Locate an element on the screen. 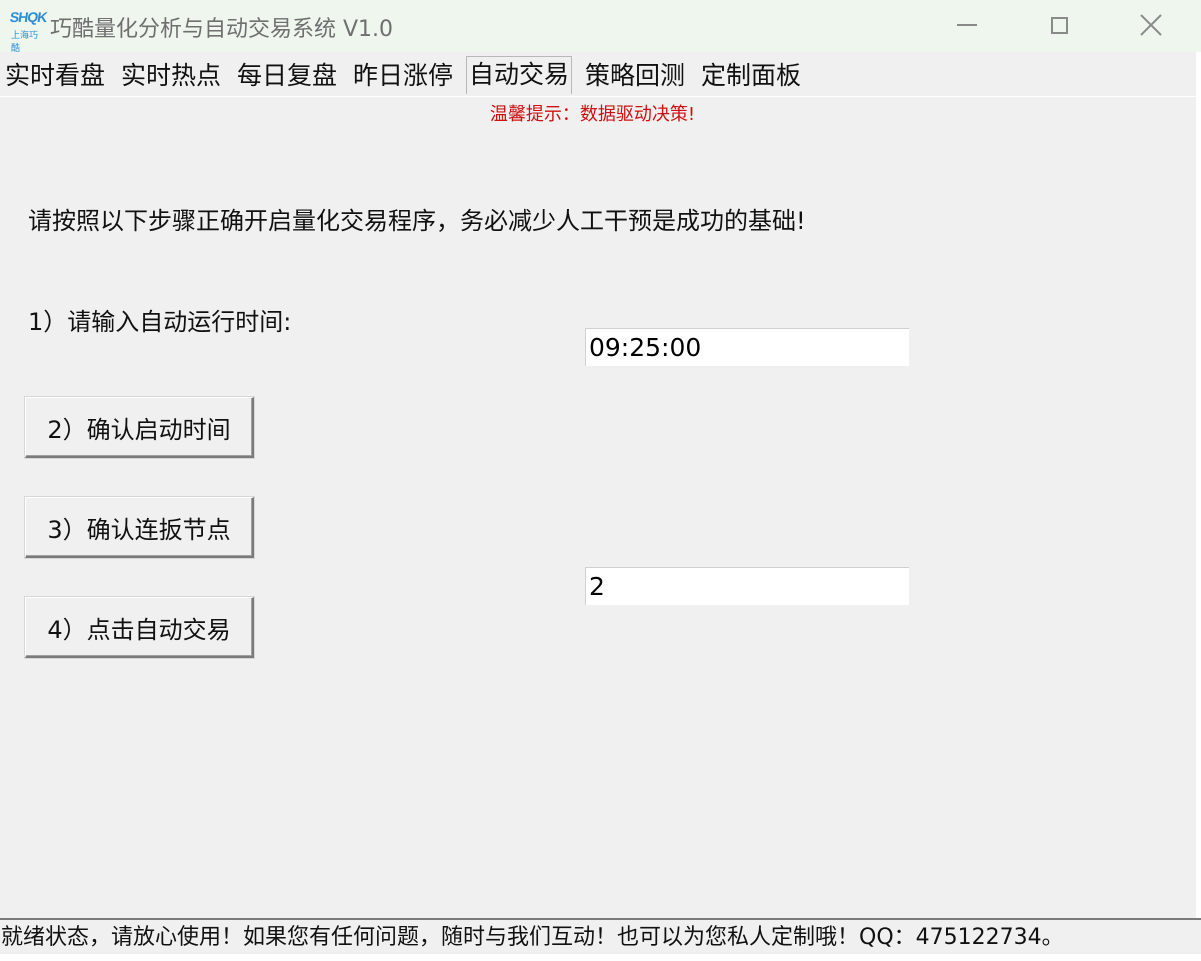 The height and width of the screenshot is (961, 1201). instruction-text: 请按照以下步骤正确开启量化交易程序，务必减少人工干预是成功的基础! is located at coordinates (417, 221).